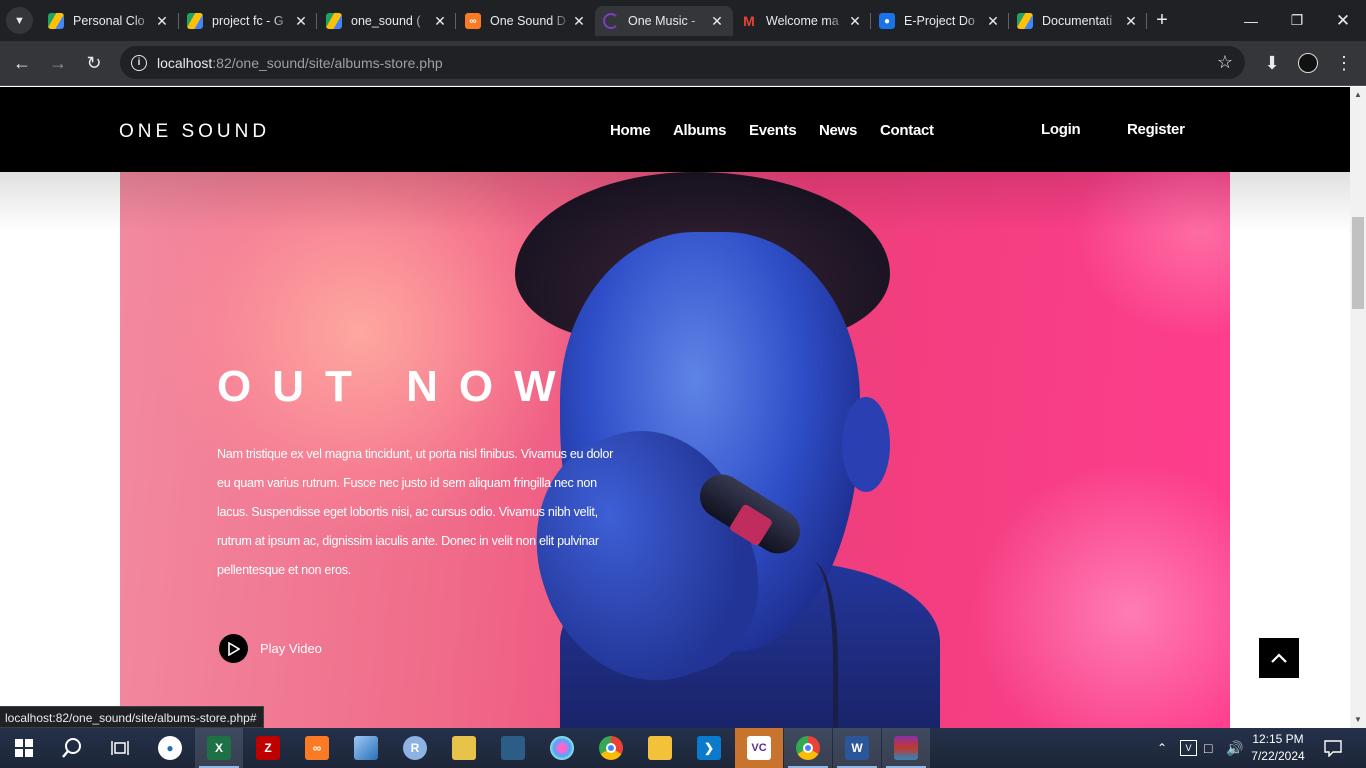 The image size is (1366, 768). What do you see at coordinates (19, 20) in the screenshot?
I see `tab-search-icon: ▼` at bounding box center [19, 20].